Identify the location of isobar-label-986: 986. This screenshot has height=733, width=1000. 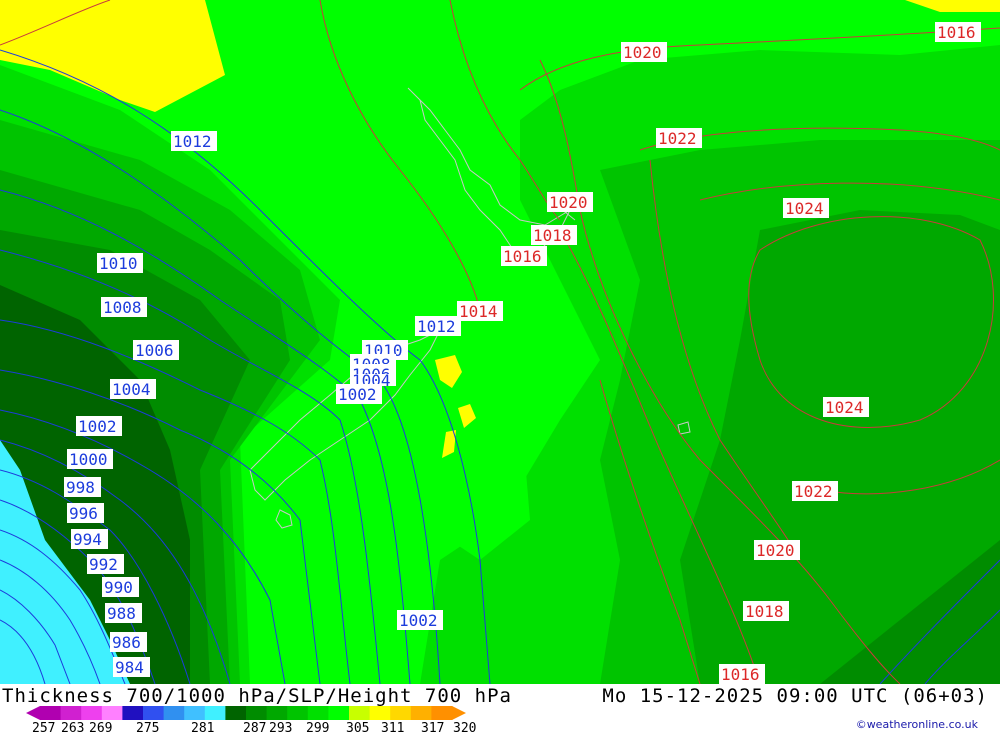
(126, 642).